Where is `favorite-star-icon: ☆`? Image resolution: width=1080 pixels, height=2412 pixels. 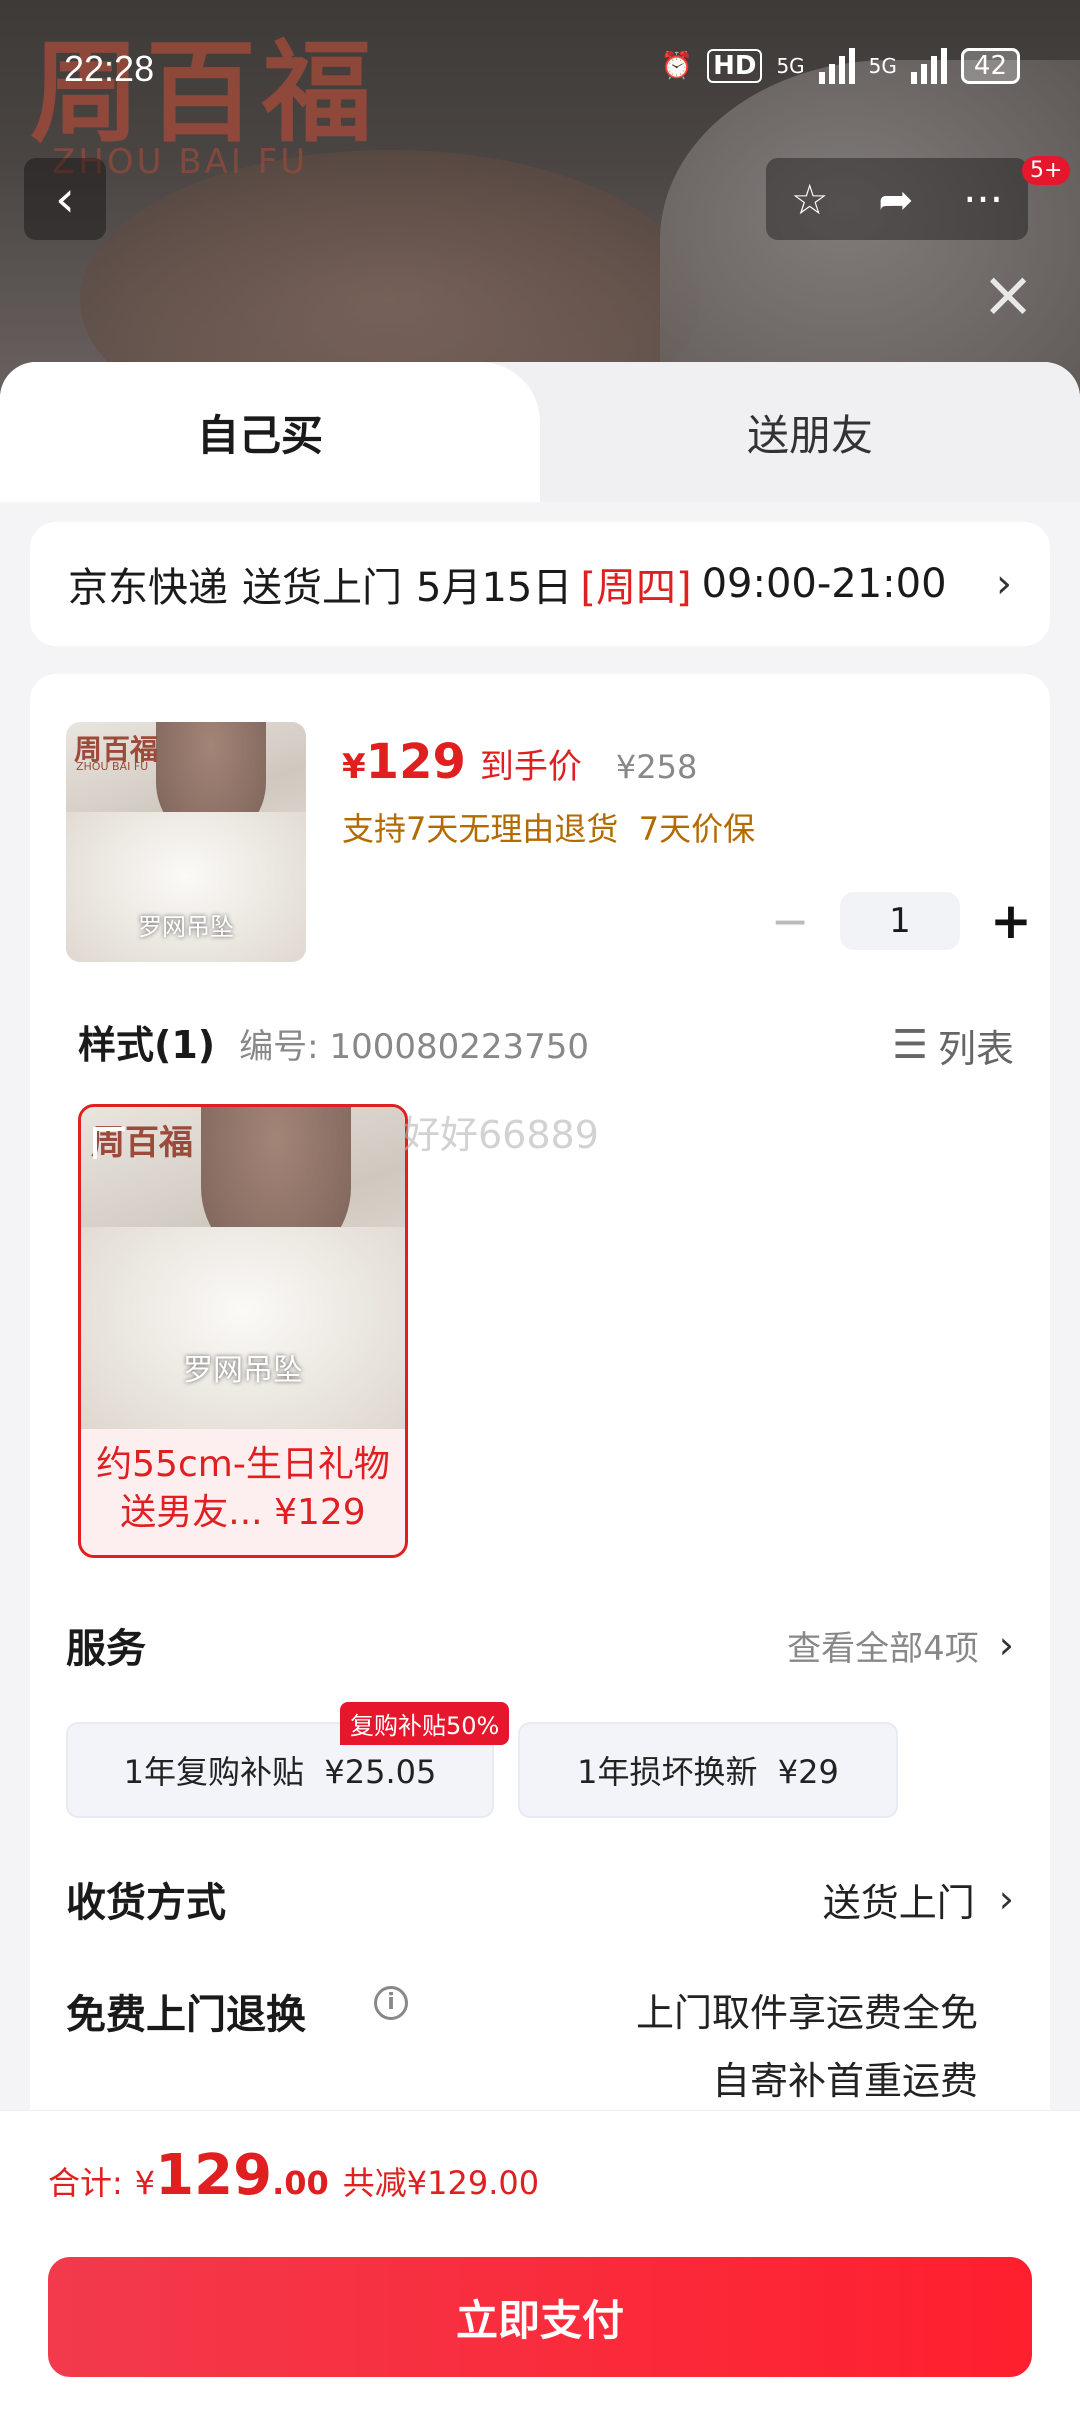
favorite-star-icon: ☆ is located at coordinates (810, 199).